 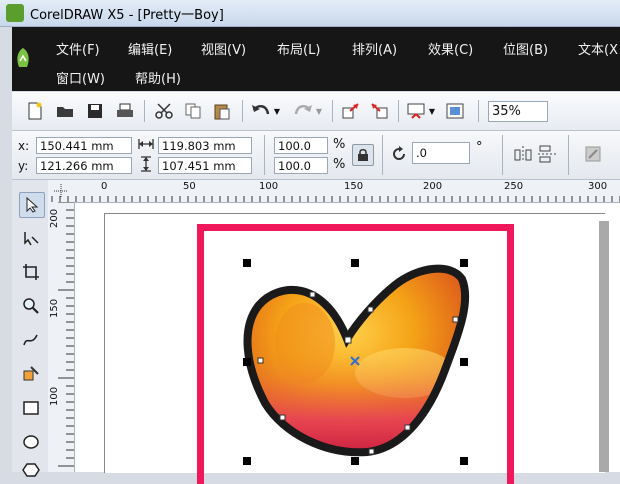 What do you see at coordinates (61, 337) in the screenshot?
I see `vertical-ruler: 200 150 100` at bounding box center [61, 337].